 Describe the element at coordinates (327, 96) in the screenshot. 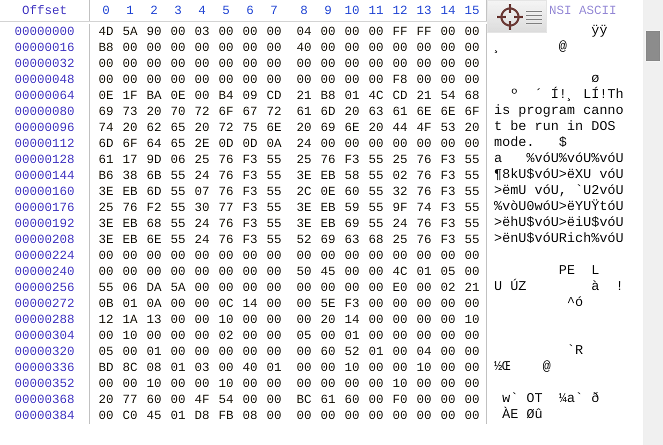

I see `hex-byte: B8` at that location.